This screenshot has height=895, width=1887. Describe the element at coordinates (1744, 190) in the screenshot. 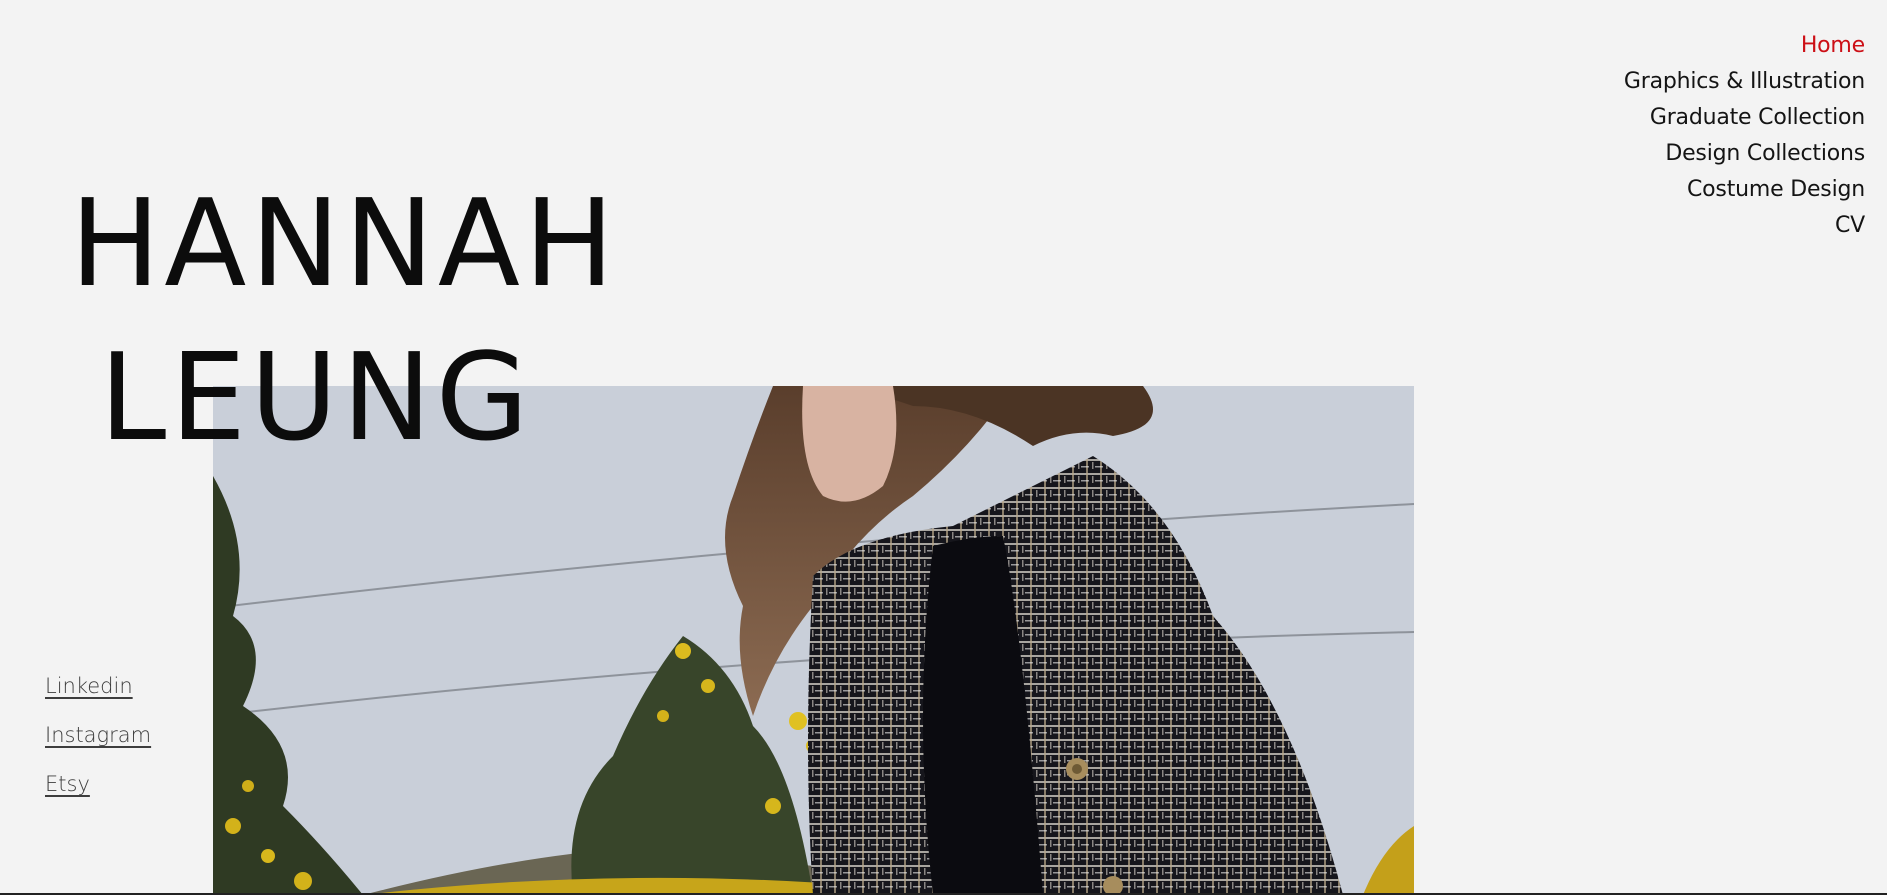

I see `nav-item-costume-design: Costume Design` at that location.